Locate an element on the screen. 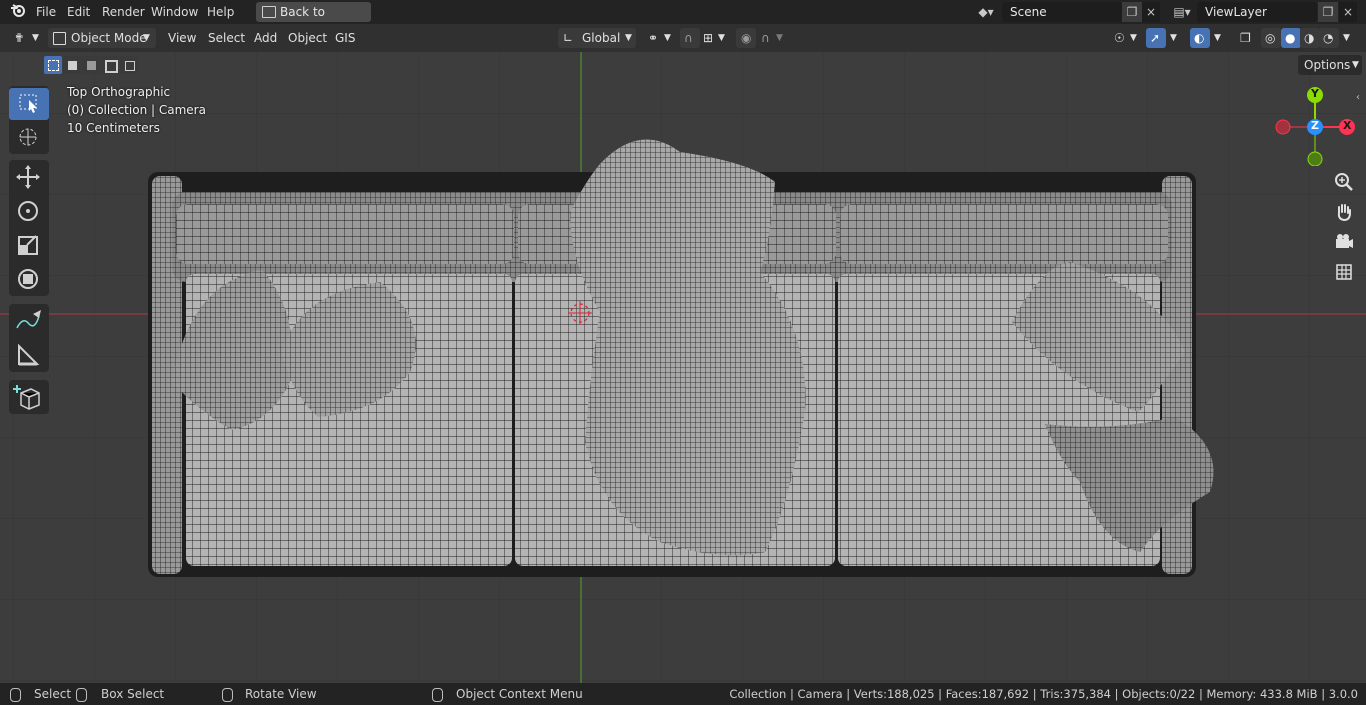 The width and height of the screenshot is (1366, 705). snap-target-dropdown: ⊞ ▼ is located at coordinates (714, 38).